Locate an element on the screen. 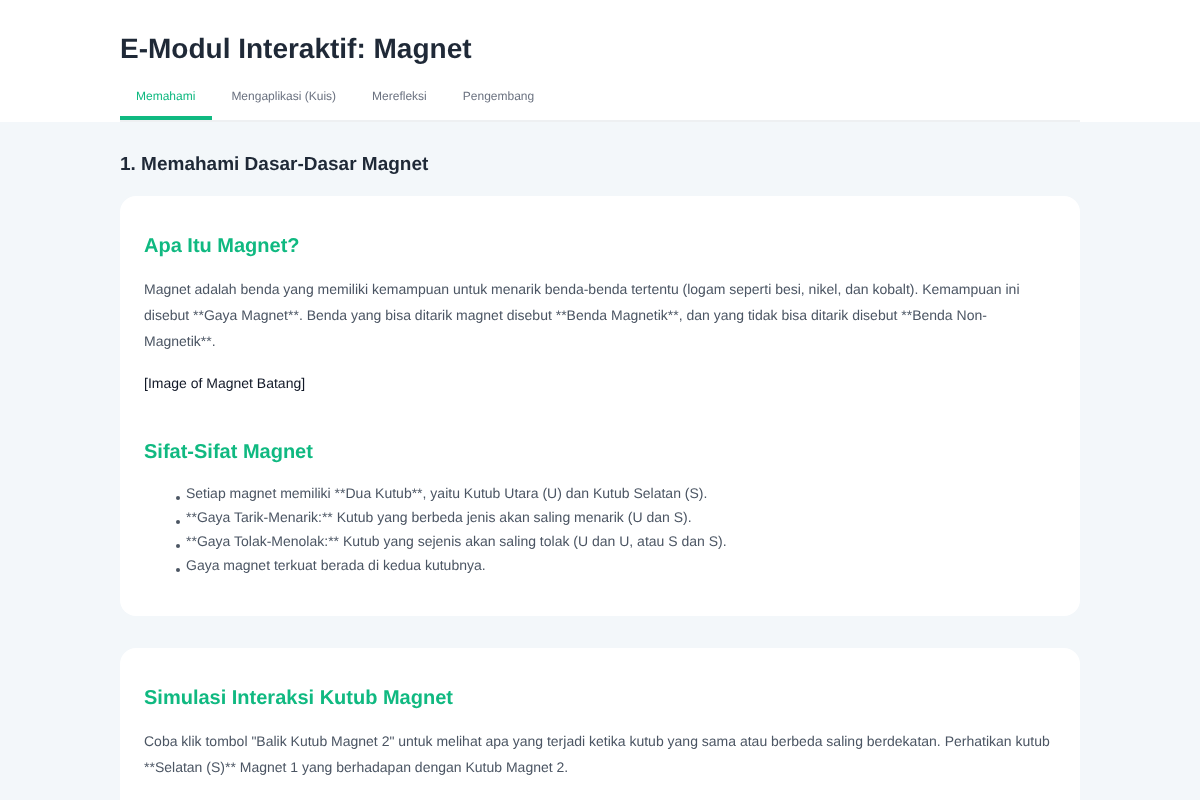  section-heading: Sifat-Sifat Magnet is located at coordinates (229, 454).